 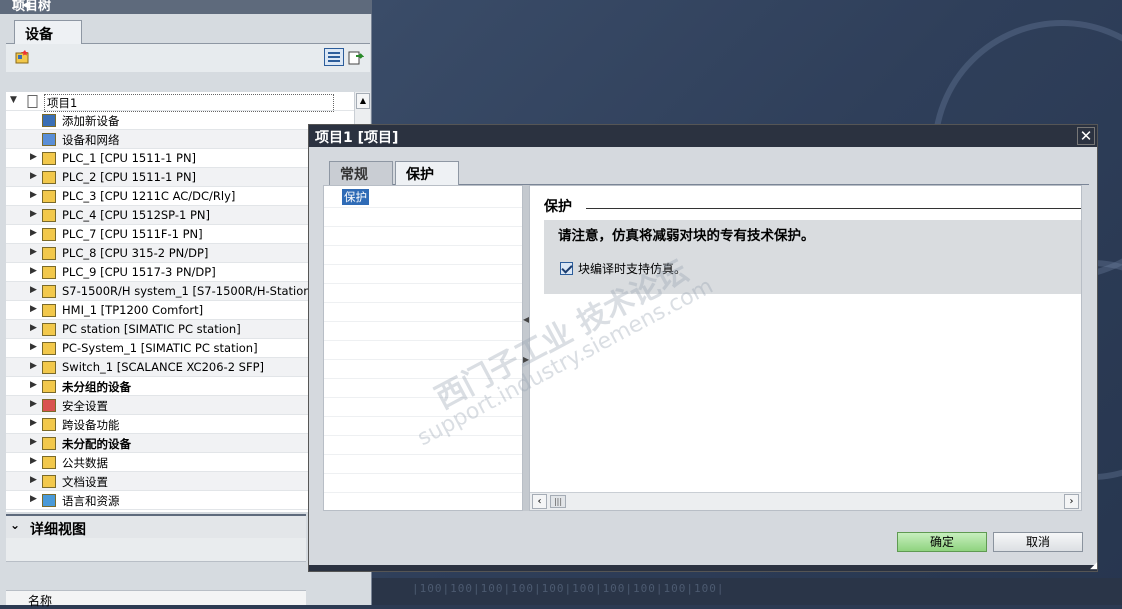 What do you see at coordinates (156, 599) in the screenshot?
I see `detail-column-header: 名称` at bounding box center [156, 599].